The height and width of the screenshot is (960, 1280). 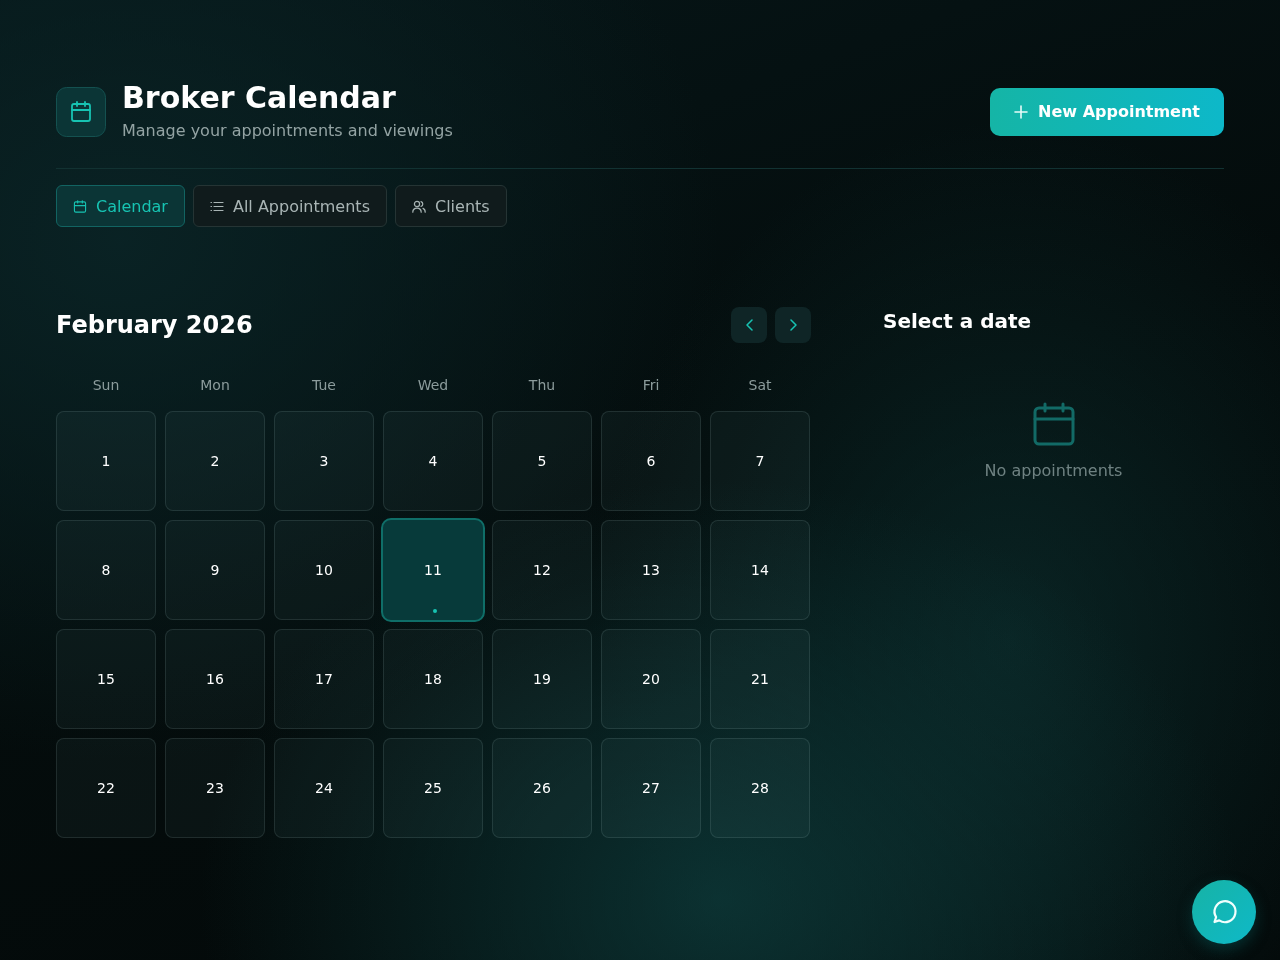 I want to click on day-cell: 19, so click(x=542, y=679).